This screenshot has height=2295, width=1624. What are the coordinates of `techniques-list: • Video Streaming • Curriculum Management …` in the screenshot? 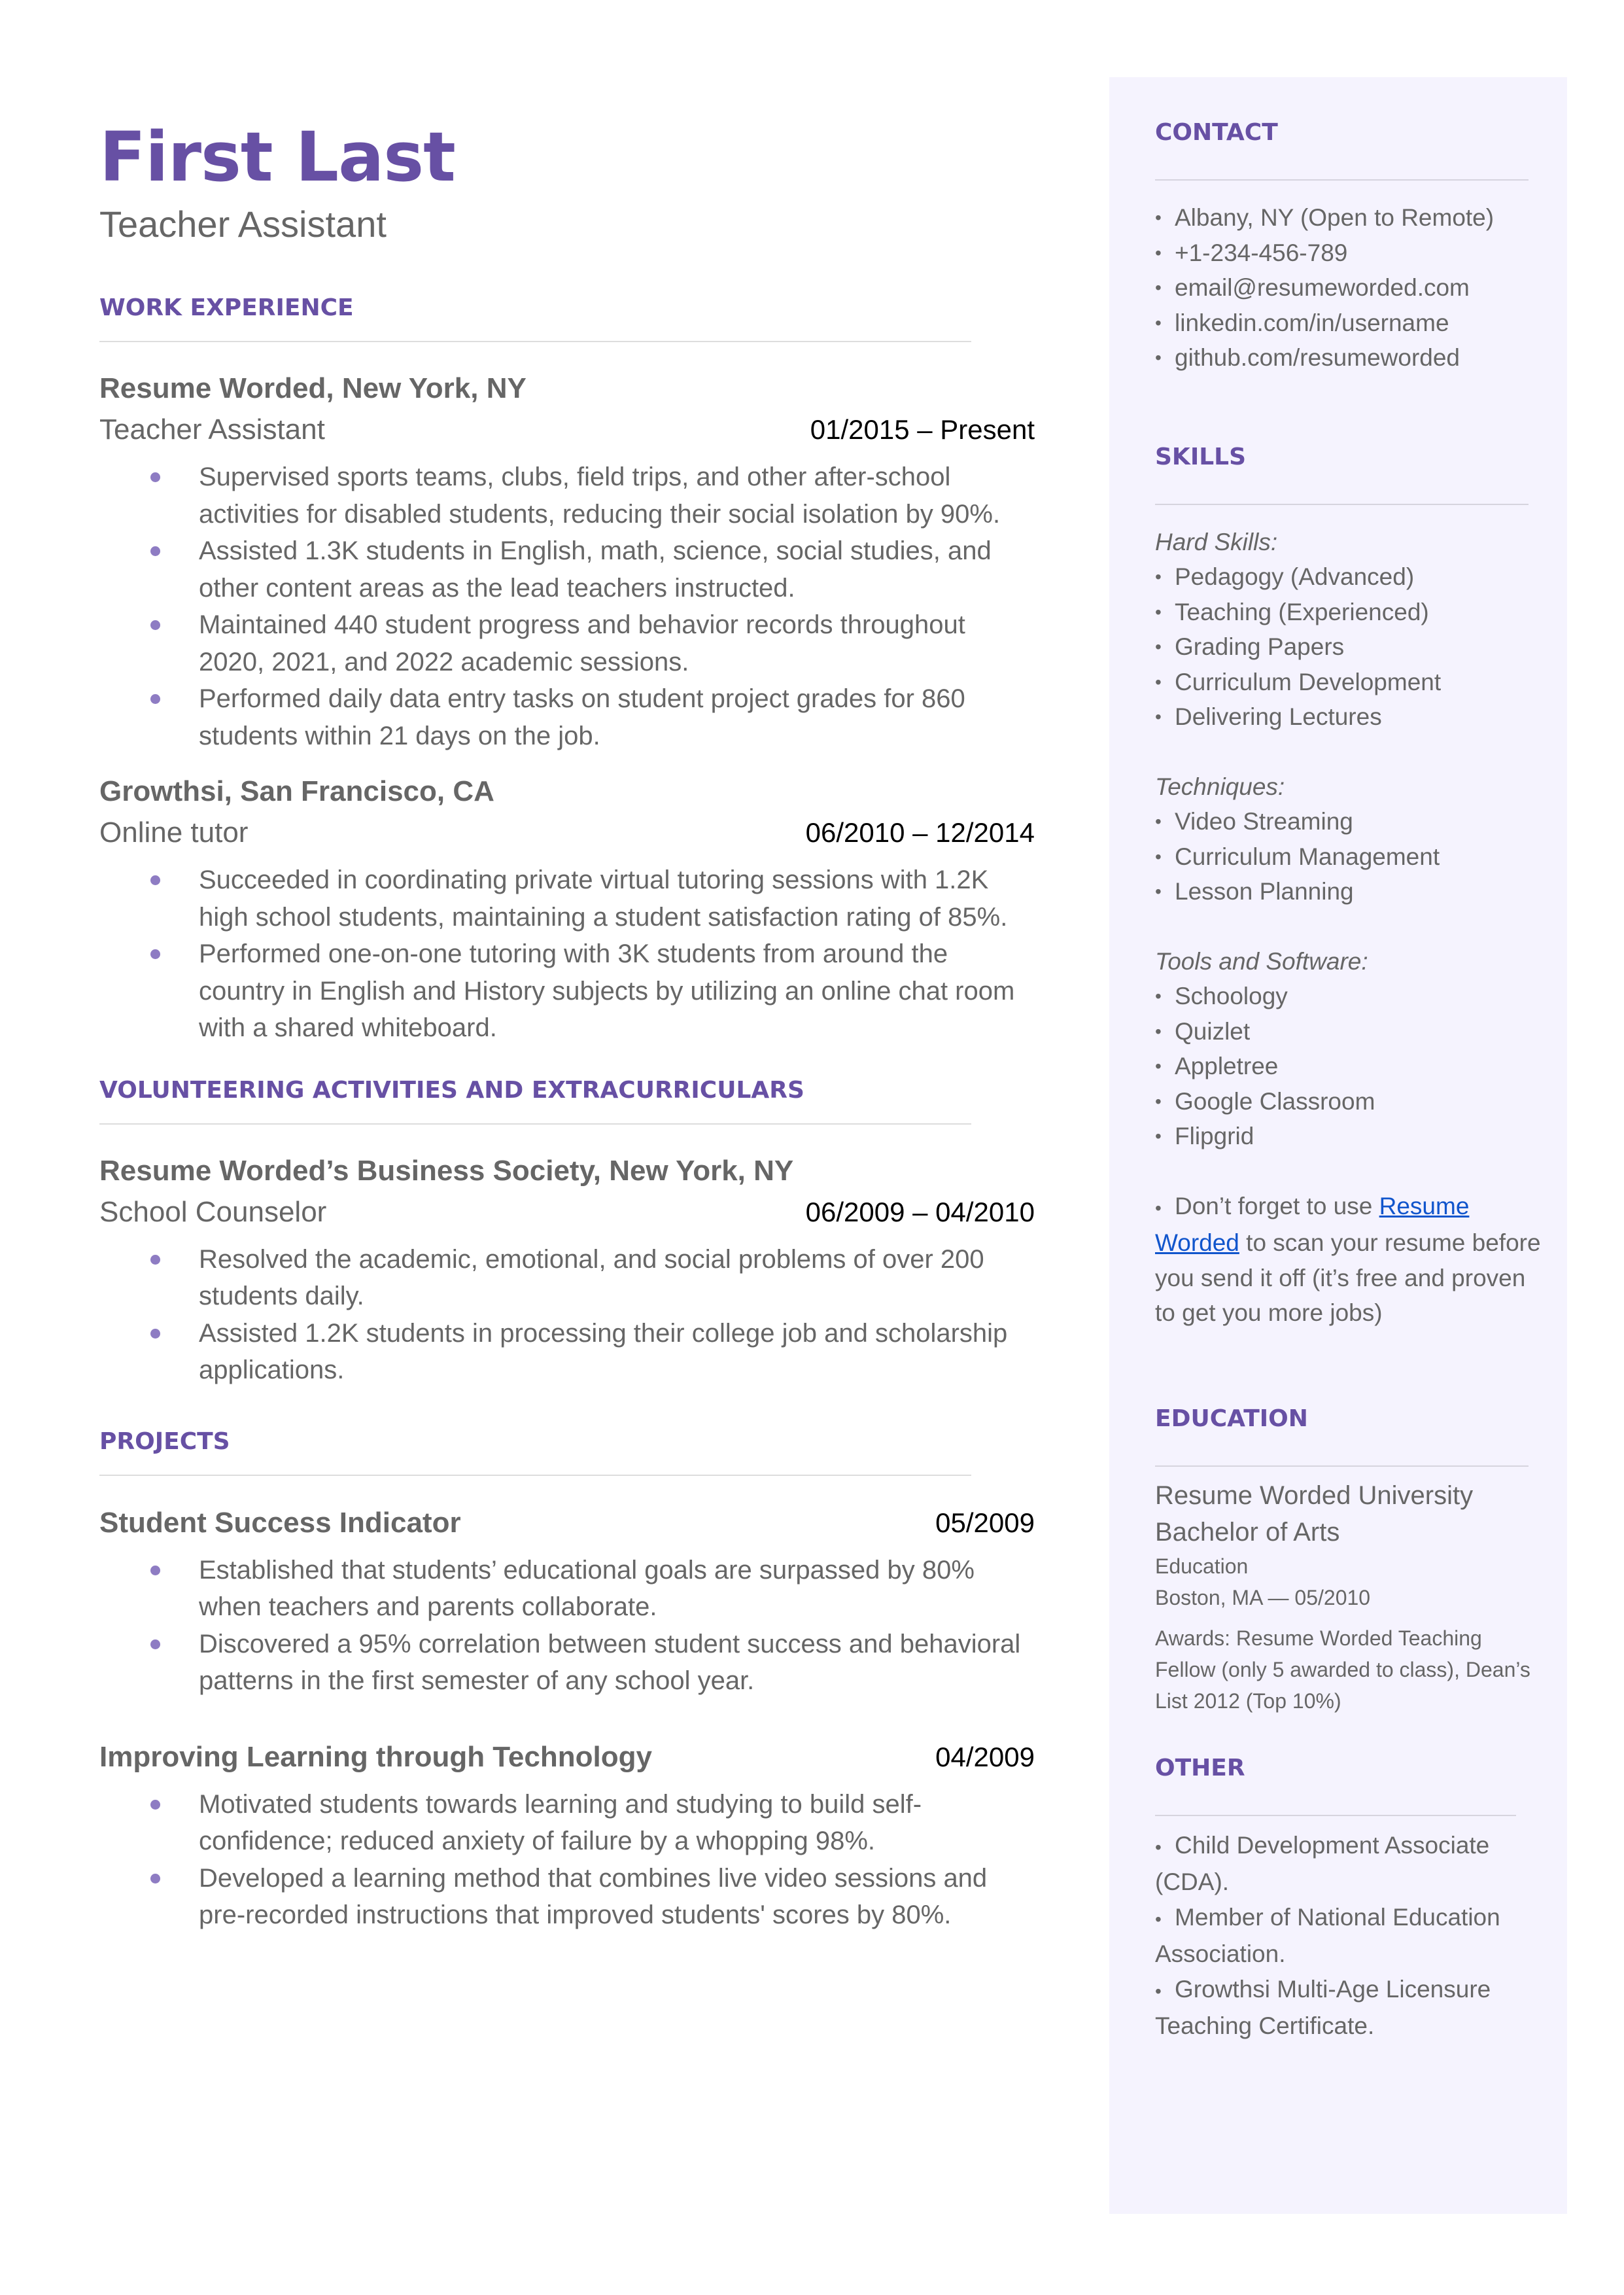 It's located at (1351, 856).